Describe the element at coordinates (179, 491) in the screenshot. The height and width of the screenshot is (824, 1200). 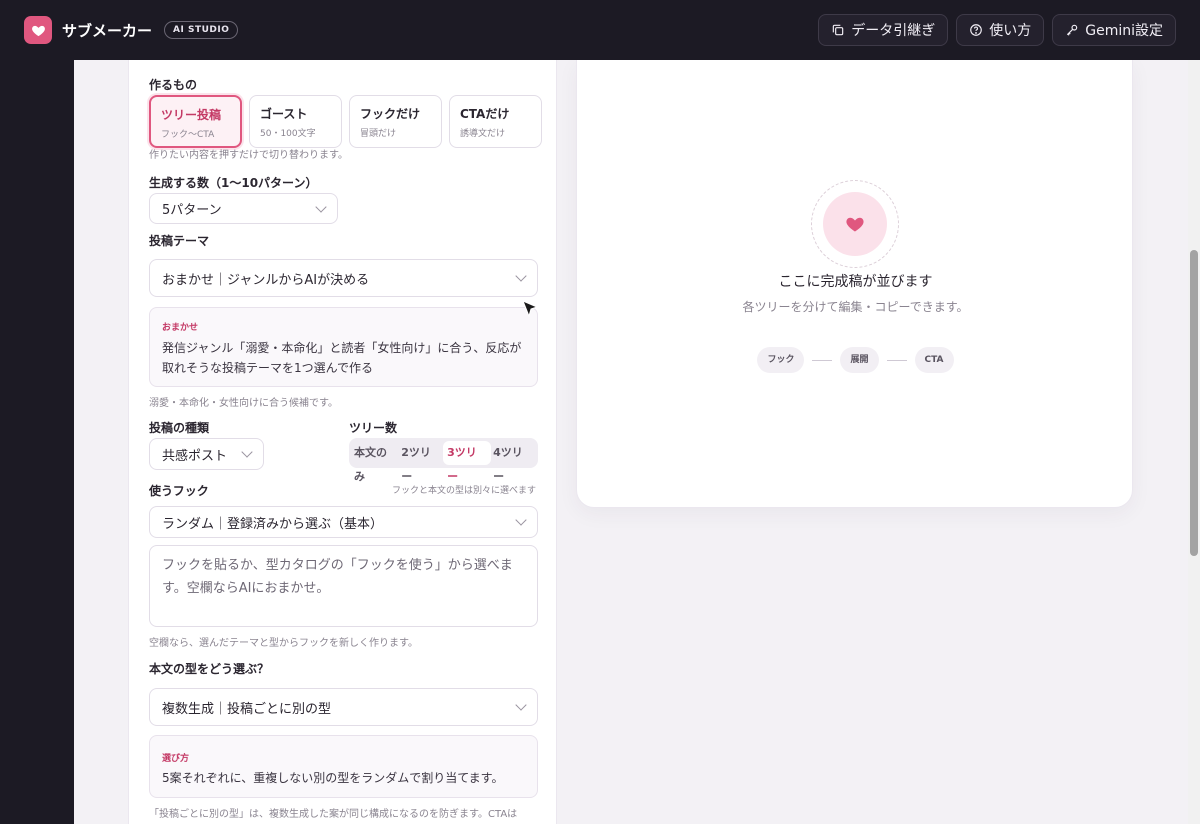
I see `hook-label: 使うフック` at that location.